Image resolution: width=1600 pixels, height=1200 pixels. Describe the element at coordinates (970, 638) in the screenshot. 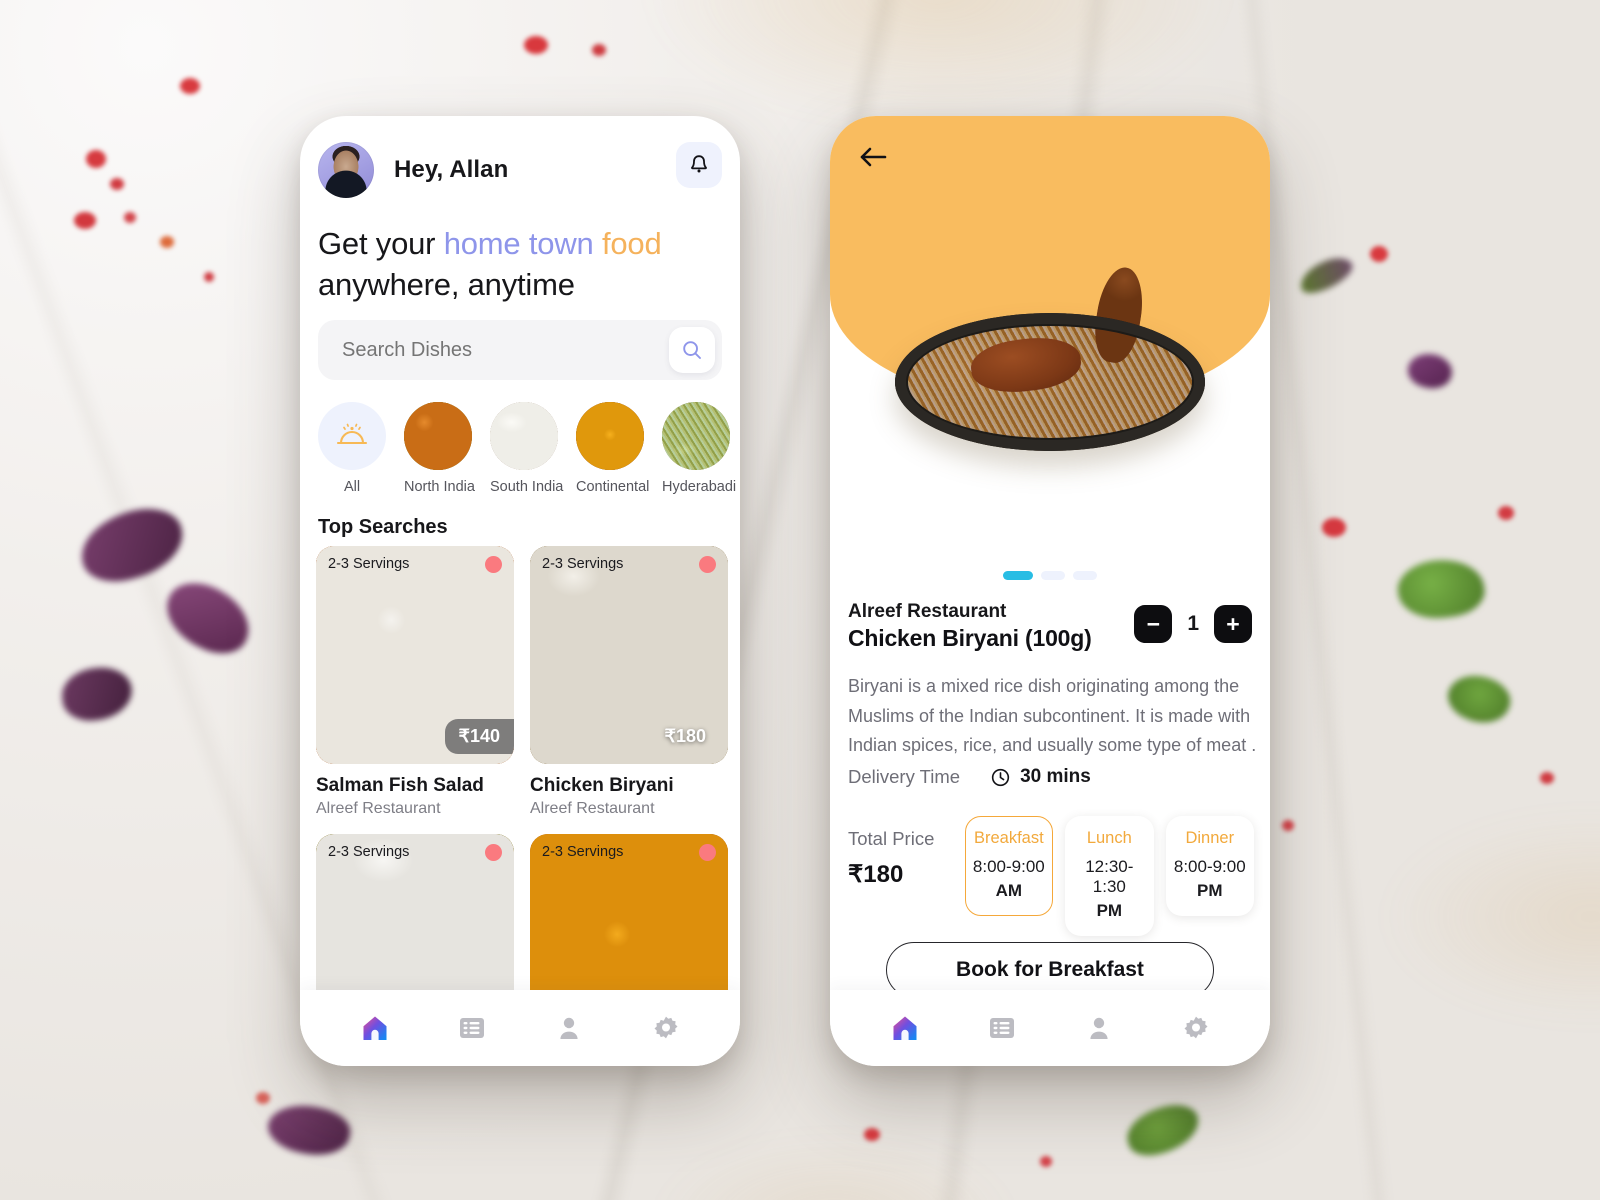

I see `dish-name: Chicken Biryani (100g)` at that location.